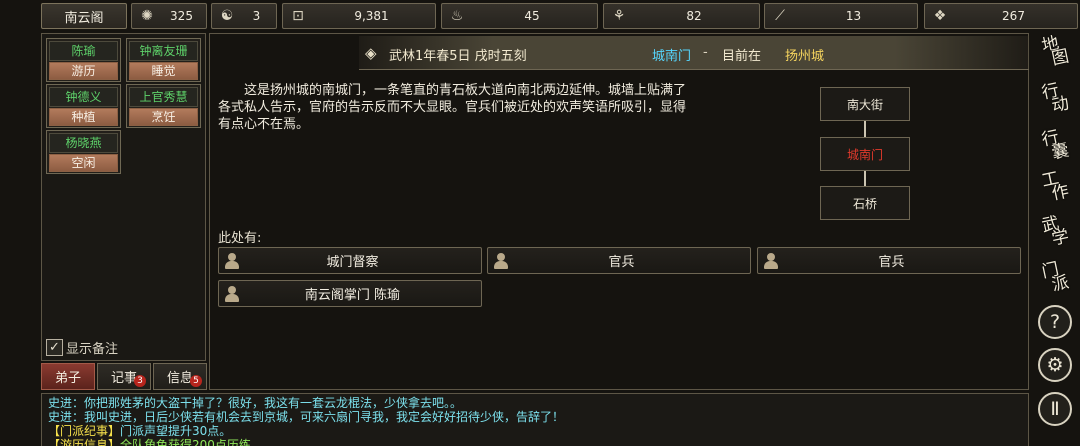 Image resolution: width=1080 pixels, height=446 pixels. I want to click on wood-resource: ⟋ 13, so click(841, 16).